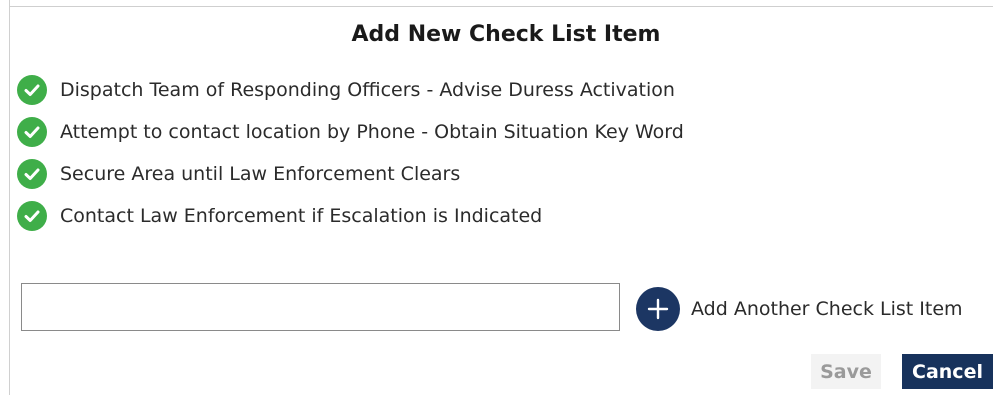 The width and height of the screenshot is (993, 395). What do you see at coordinates (846, 371) in the screenshot?
I see `save-button: Save` at bounding box center [846, 371].